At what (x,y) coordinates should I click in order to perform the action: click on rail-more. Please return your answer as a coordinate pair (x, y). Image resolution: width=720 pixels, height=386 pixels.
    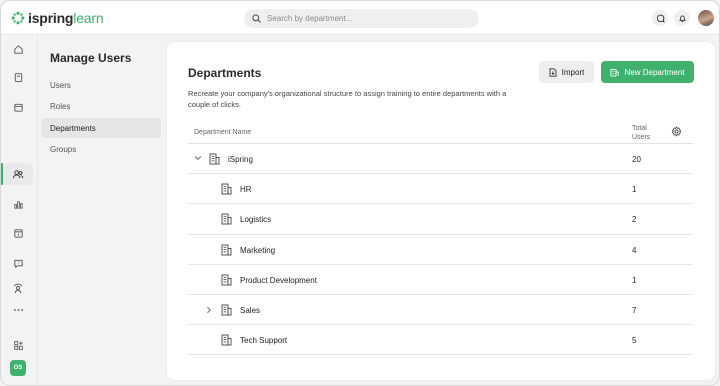
    Looking at the image, I should click on (18, 310).